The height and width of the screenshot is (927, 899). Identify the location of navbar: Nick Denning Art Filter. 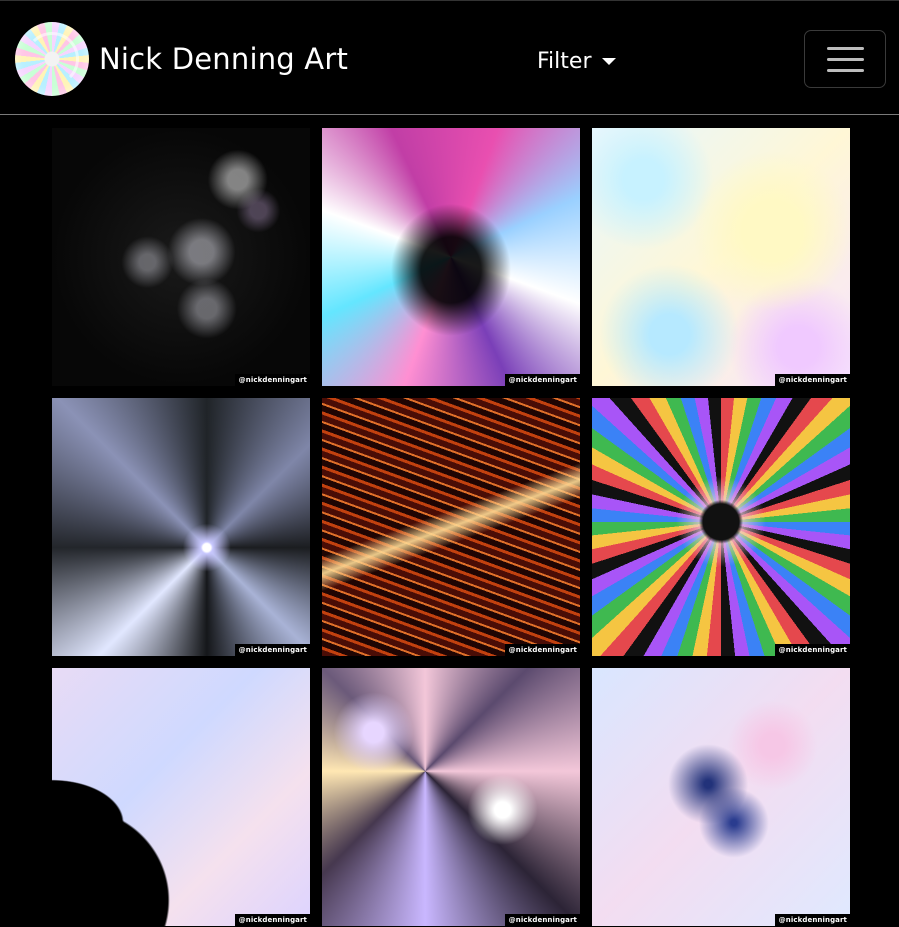
(449, 57).